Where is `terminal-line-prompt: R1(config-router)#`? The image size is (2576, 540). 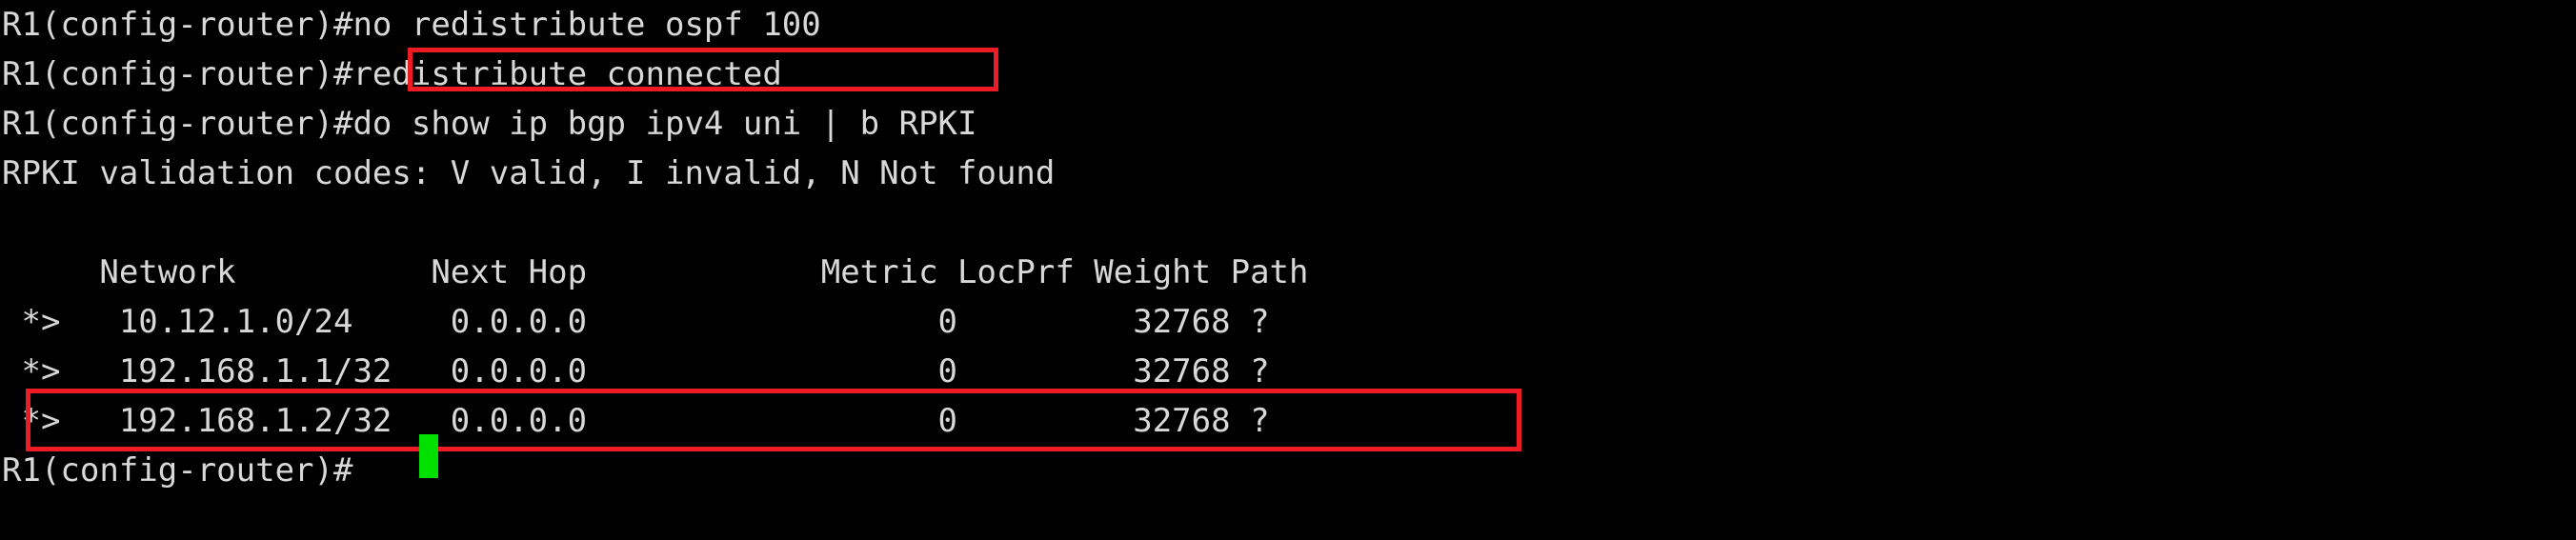
terminal-line-prompt: R1(config-router)# is located at coordinates (178, 470).